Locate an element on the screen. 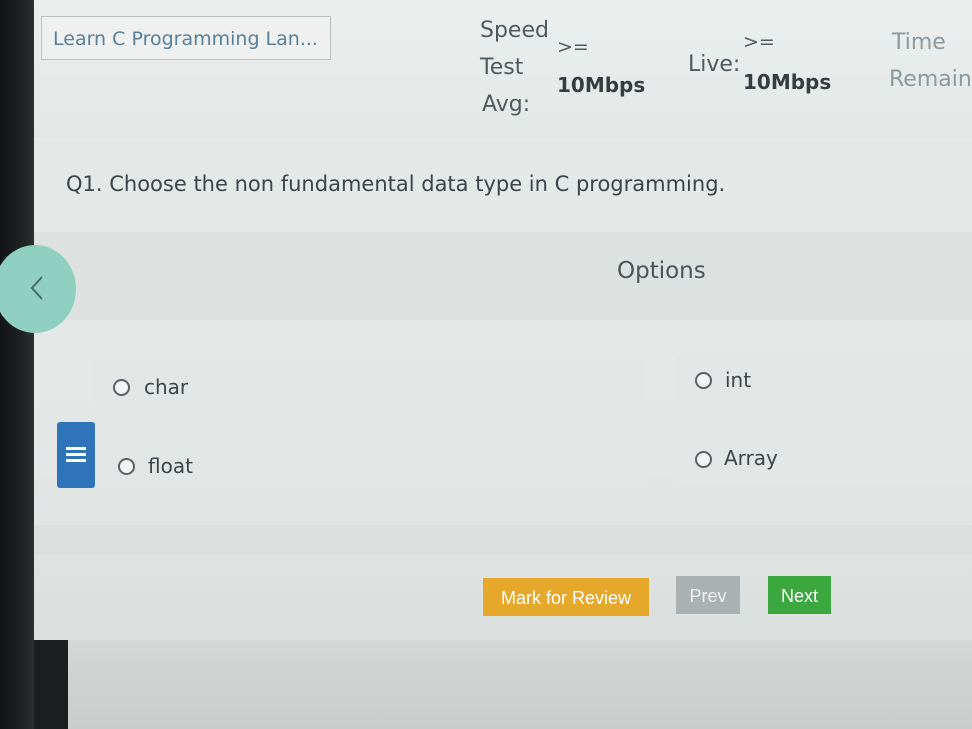  hamburger-icon is located at coordinates (76, 448).